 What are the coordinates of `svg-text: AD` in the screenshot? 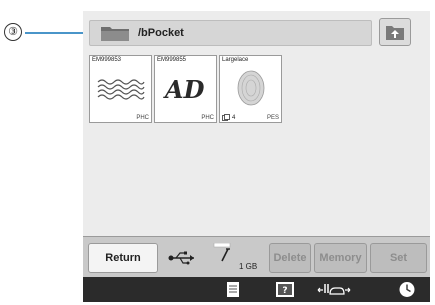 It's located at (184, 89).